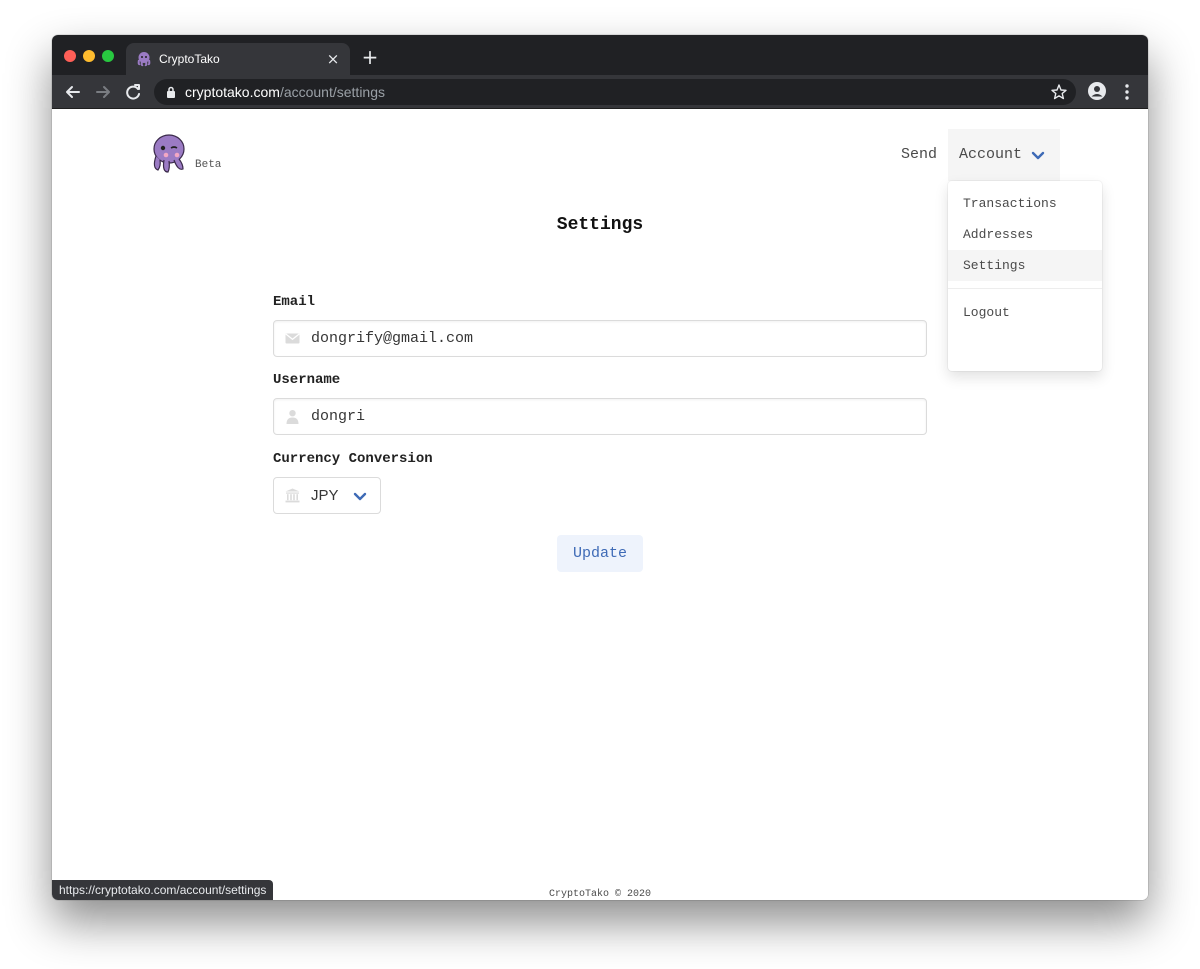  I want to click on octopus-favicon-icon, so click(144, 59).